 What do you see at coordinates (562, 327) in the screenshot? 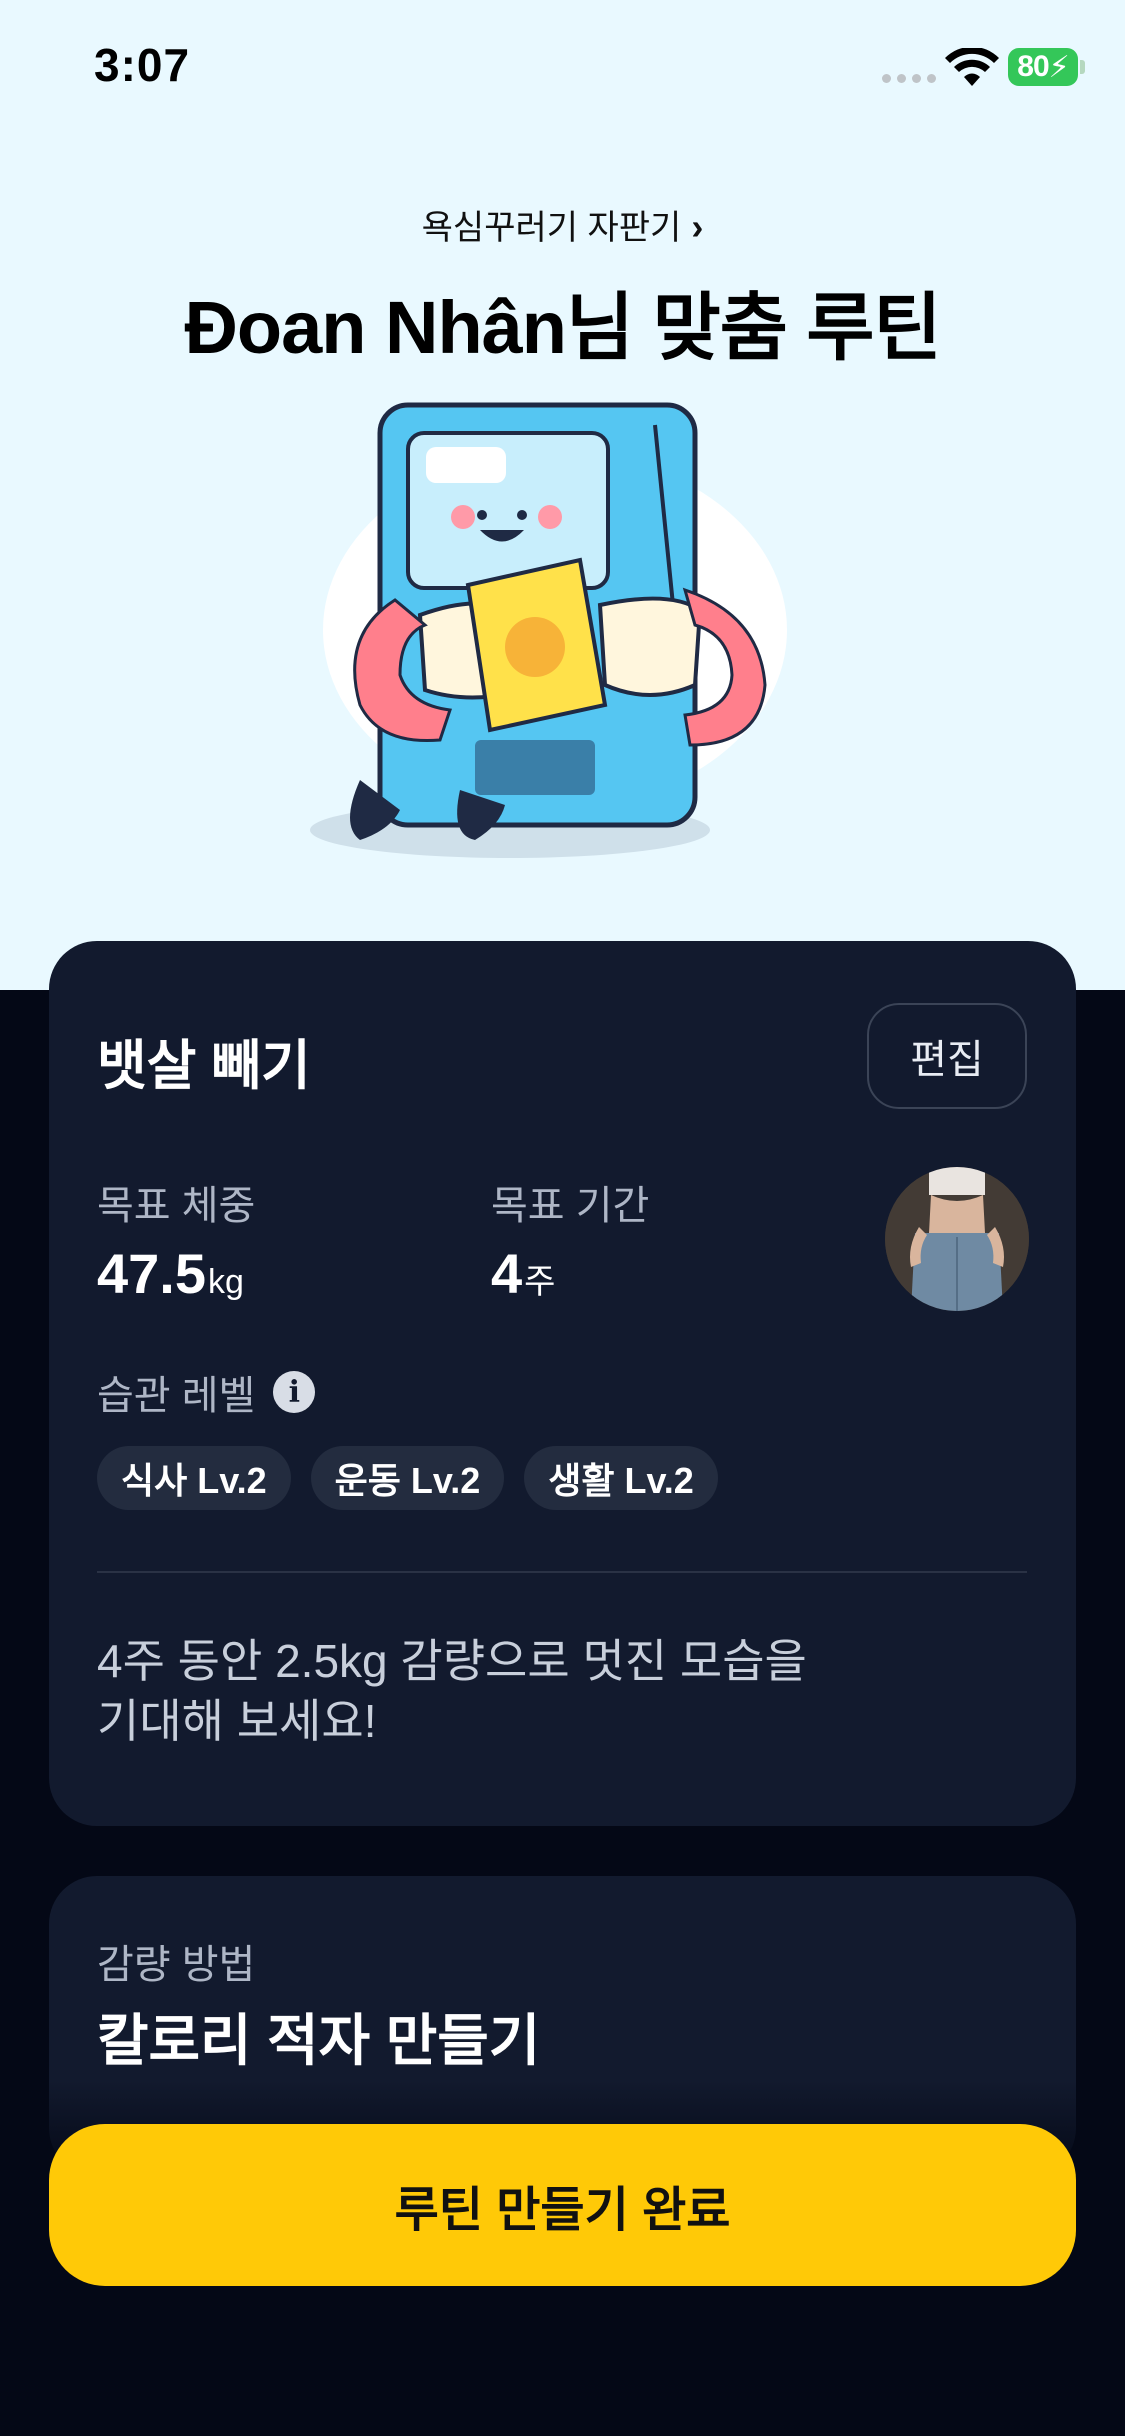
I see `page-title: Đoan Nhân님 맞춤 루틴` at bounding box center [562, 327].